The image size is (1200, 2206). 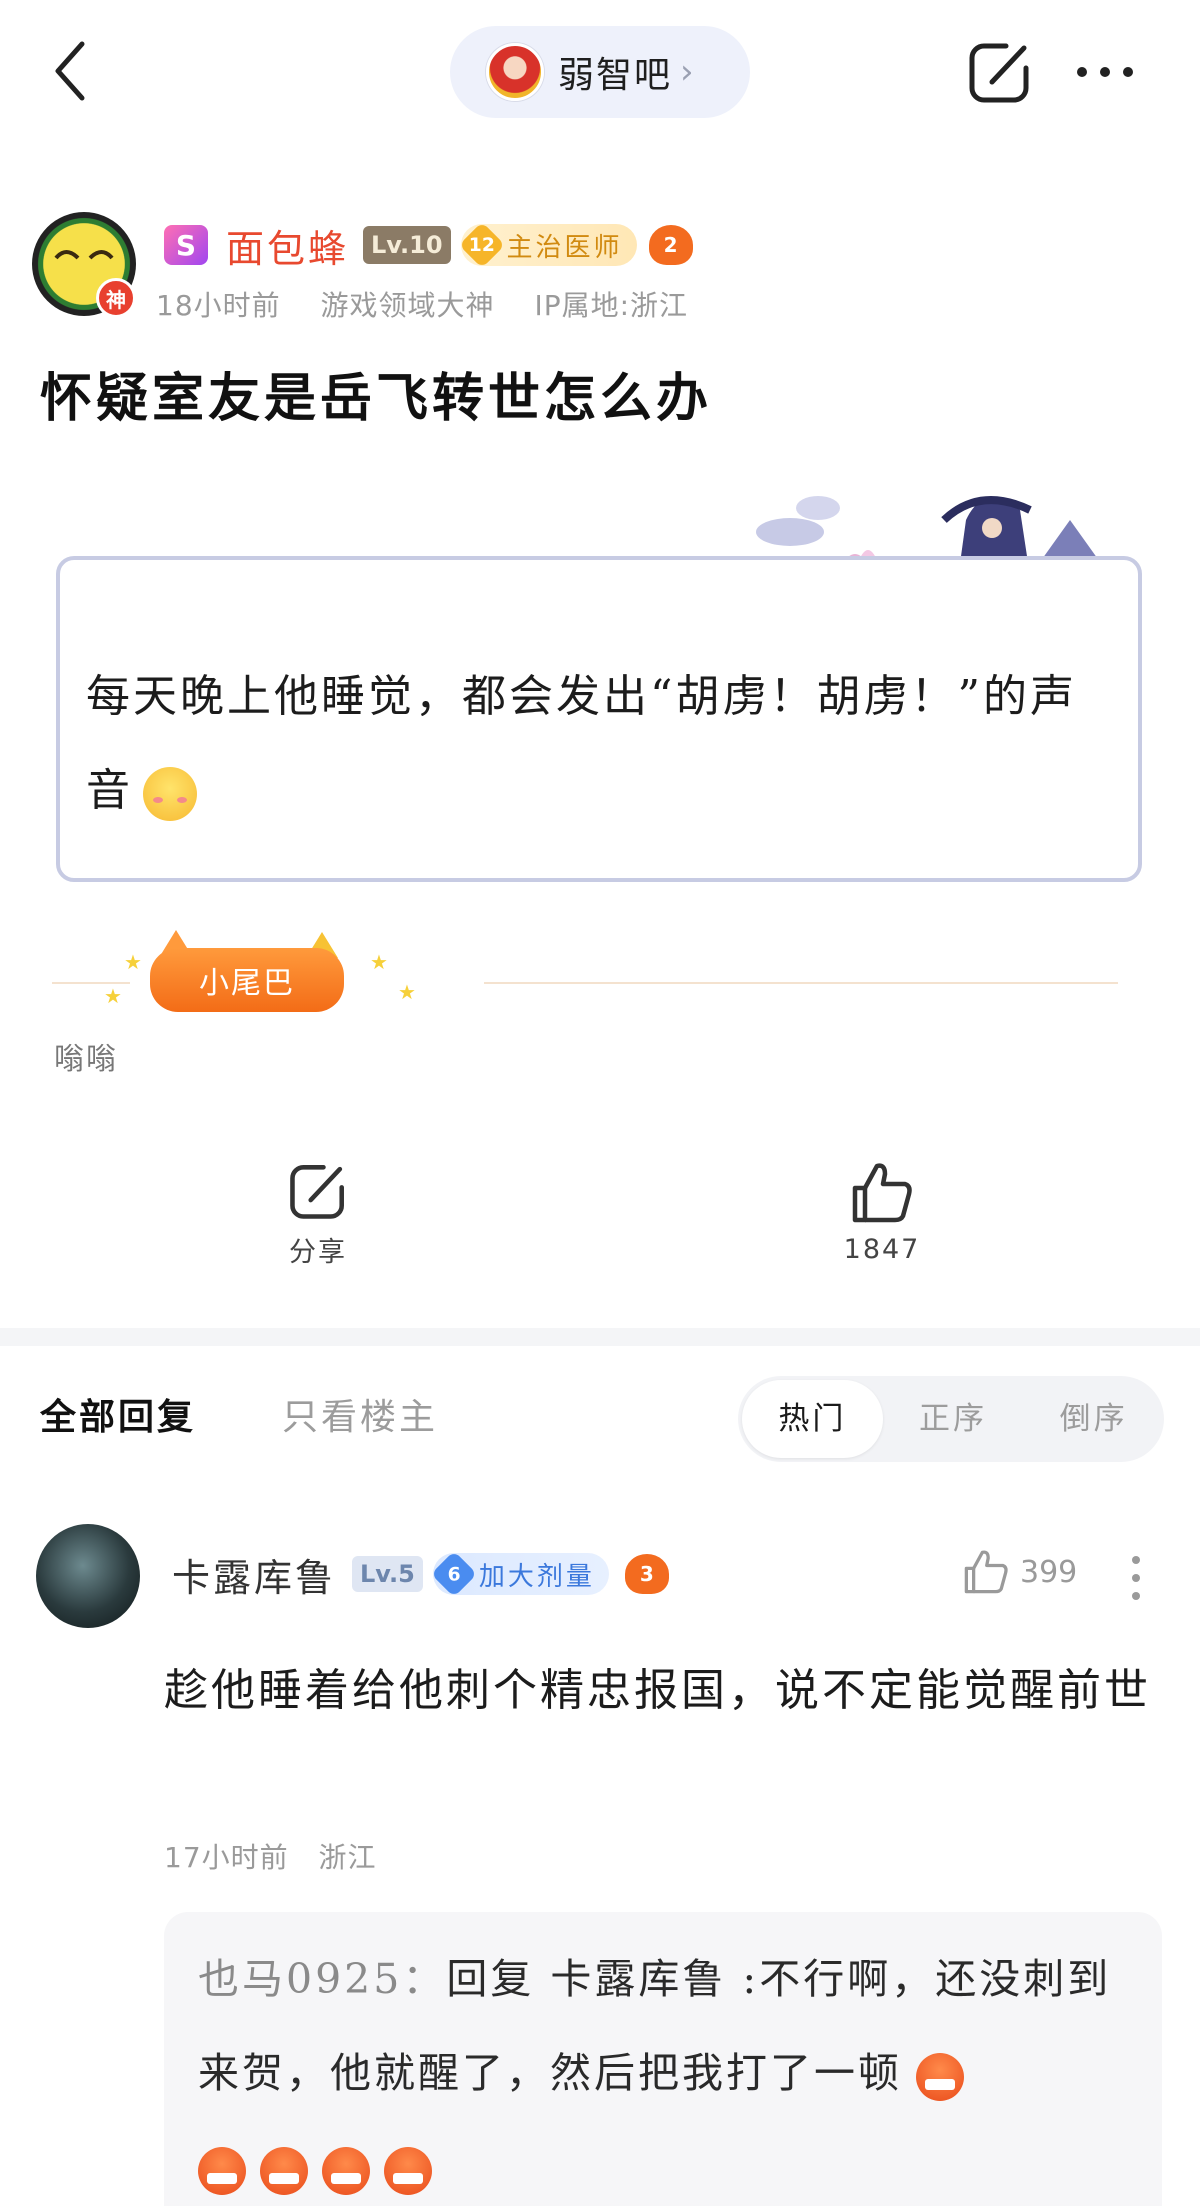 I want to click on comment-like-count: 399, so click(x=1049, y=1572).